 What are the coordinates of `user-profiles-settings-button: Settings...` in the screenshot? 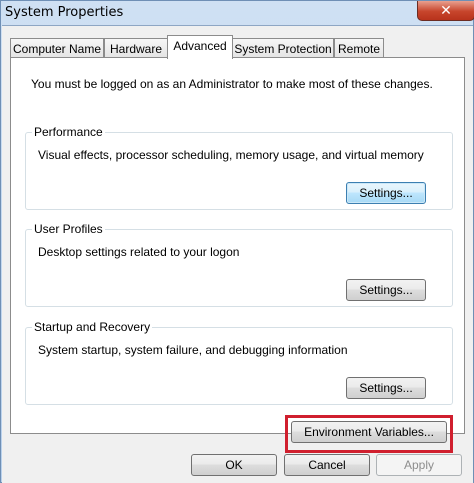 It's located at (386, 290).